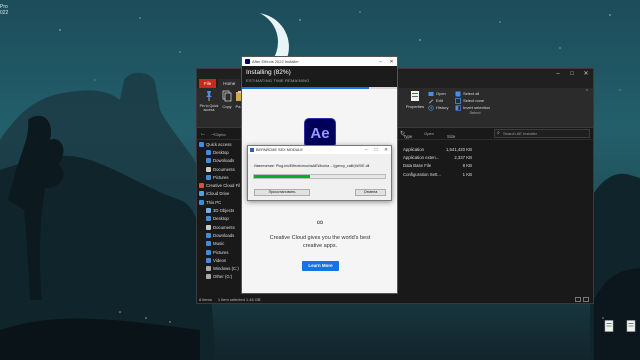 The width and height of the screenshot is (640, 360). I want to click on item-count: 8 items, so click(205, 299).